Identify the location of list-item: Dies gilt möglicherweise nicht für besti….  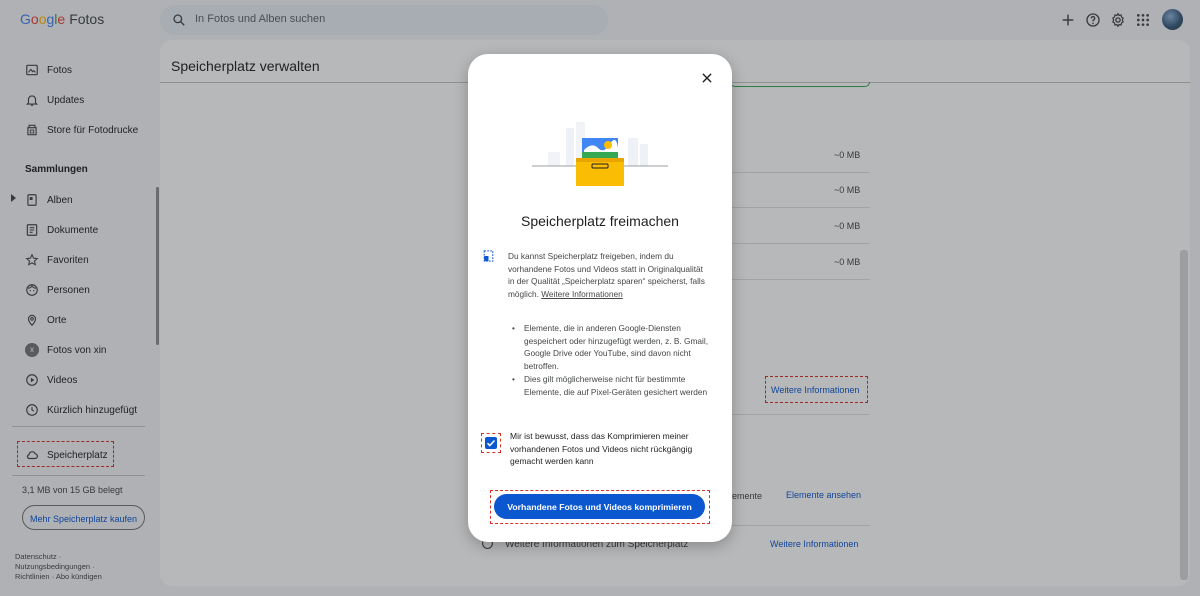
(612, 385).